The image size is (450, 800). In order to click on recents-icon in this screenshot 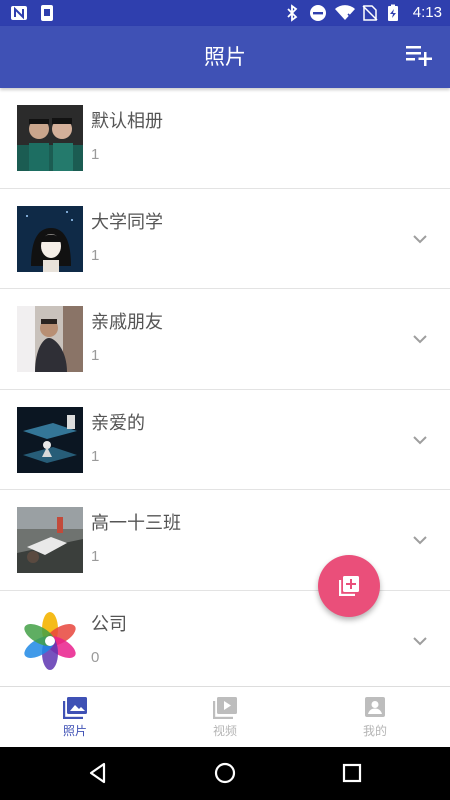, I will do `click(352, 773)`.